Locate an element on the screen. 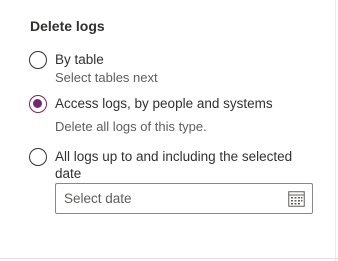 Image resolution: width=338 pixels, height=261 pixels. radio-selected-dot is located at coordinates (38, 104).